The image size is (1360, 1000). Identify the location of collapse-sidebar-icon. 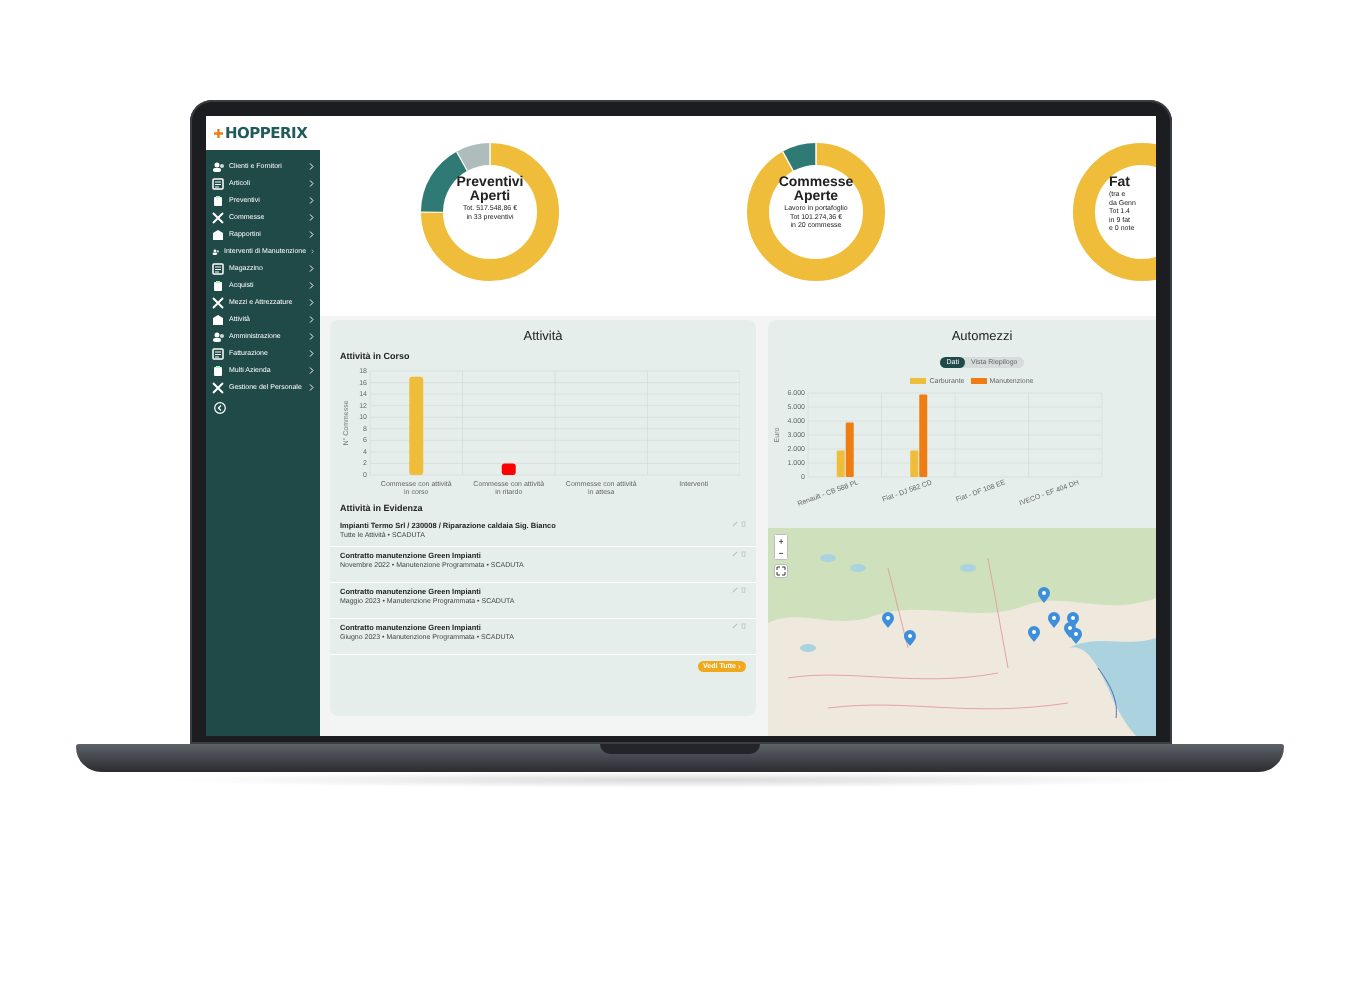
(219, 408).